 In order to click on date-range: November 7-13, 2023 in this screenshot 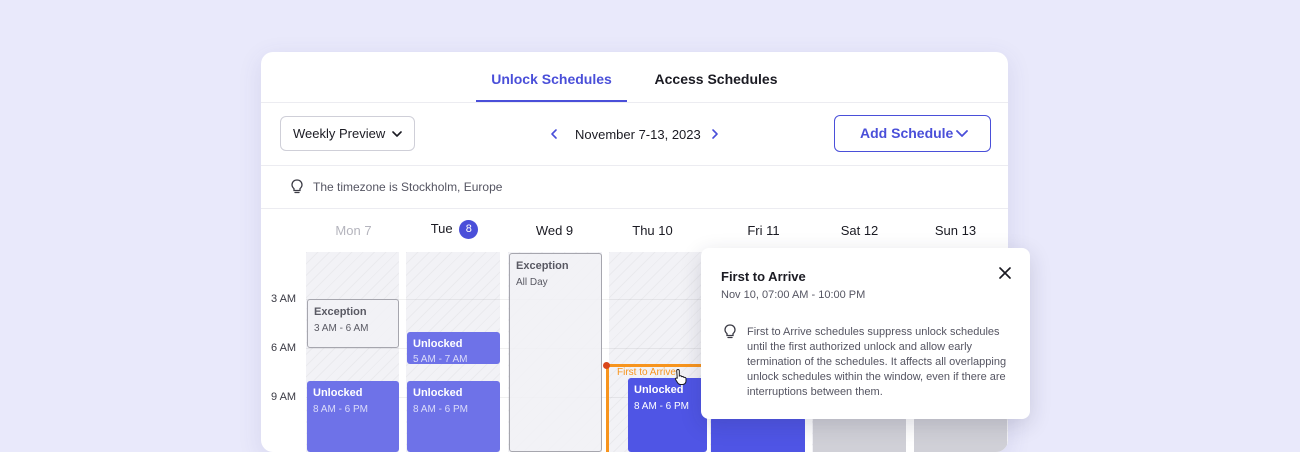, I will do `click(638, 134)`.